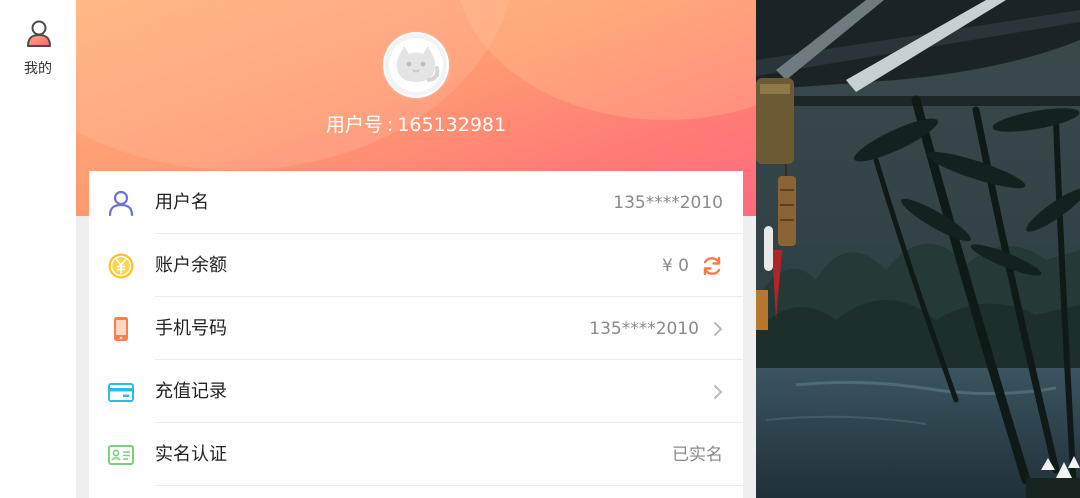 This screenshot has width=1080, height=498. Describe the element at coordinates (38, 69) in the screenshot. I see `nav-item-label: 我的` at that location.